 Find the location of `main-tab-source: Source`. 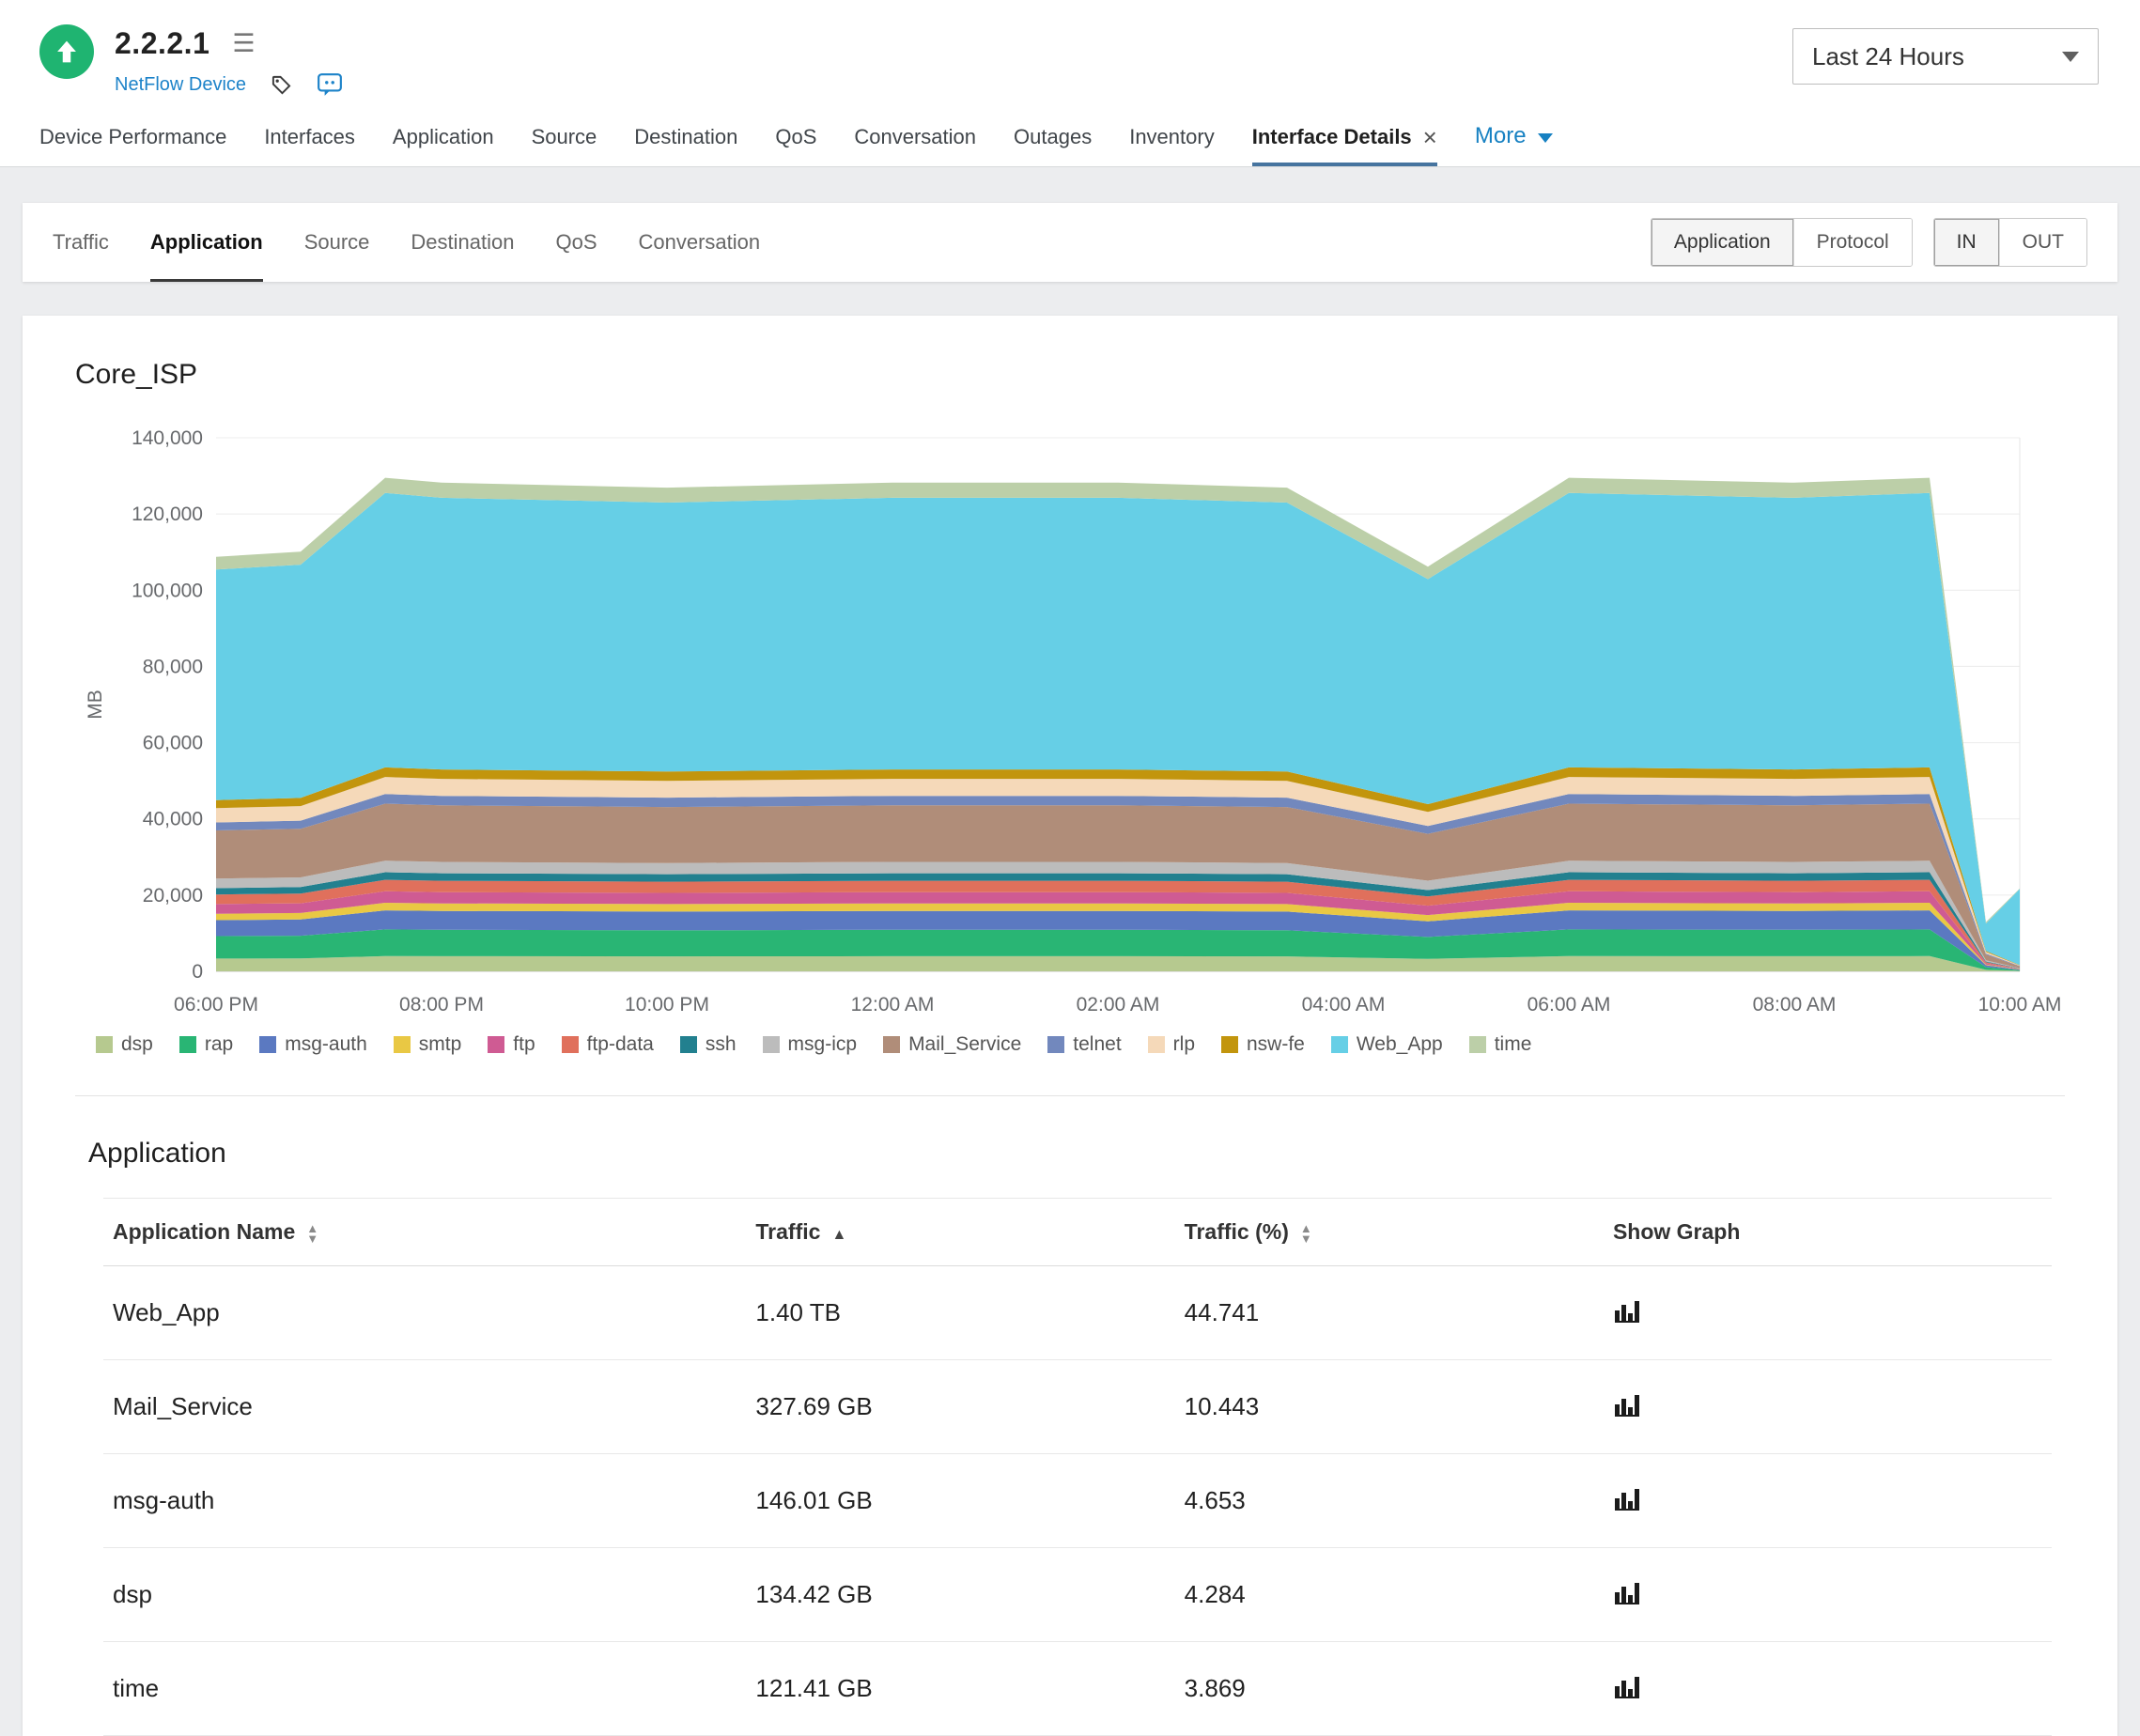

main-tab-source: Source is located at coordinates (564, 145).